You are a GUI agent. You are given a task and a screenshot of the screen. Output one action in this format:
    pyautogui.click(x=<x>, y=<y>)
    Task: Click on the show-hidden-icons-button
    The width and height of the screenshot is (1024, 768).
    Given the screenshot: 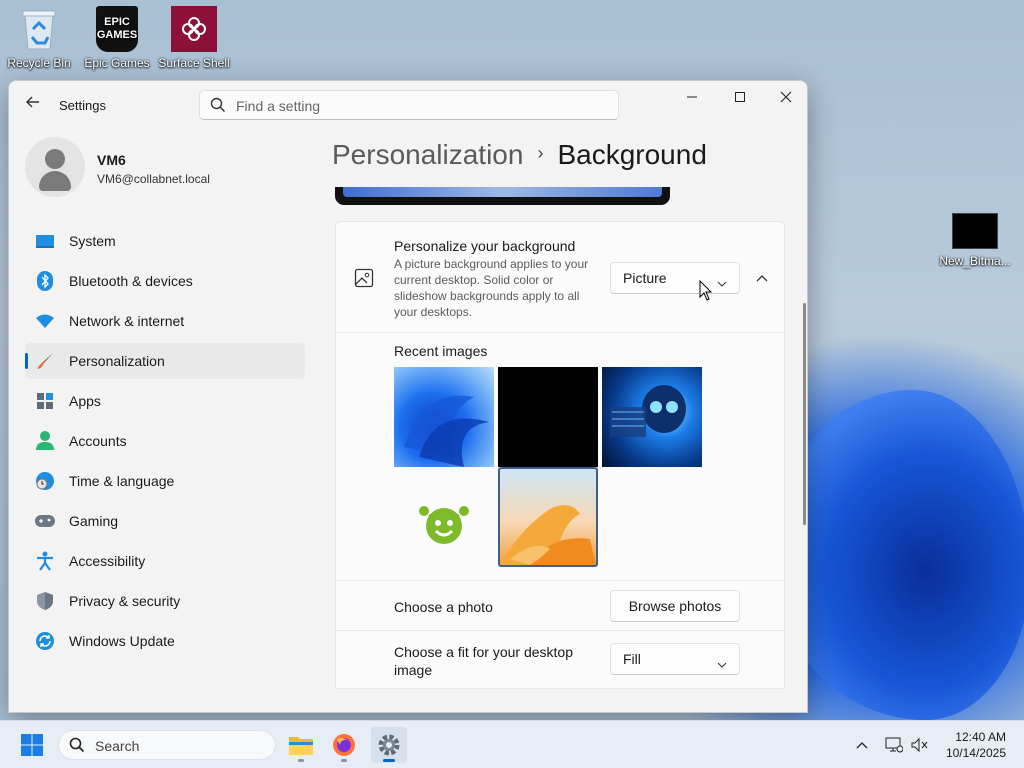 What is the action you would take?
    pyautogui.click(x=862, y=745)
    